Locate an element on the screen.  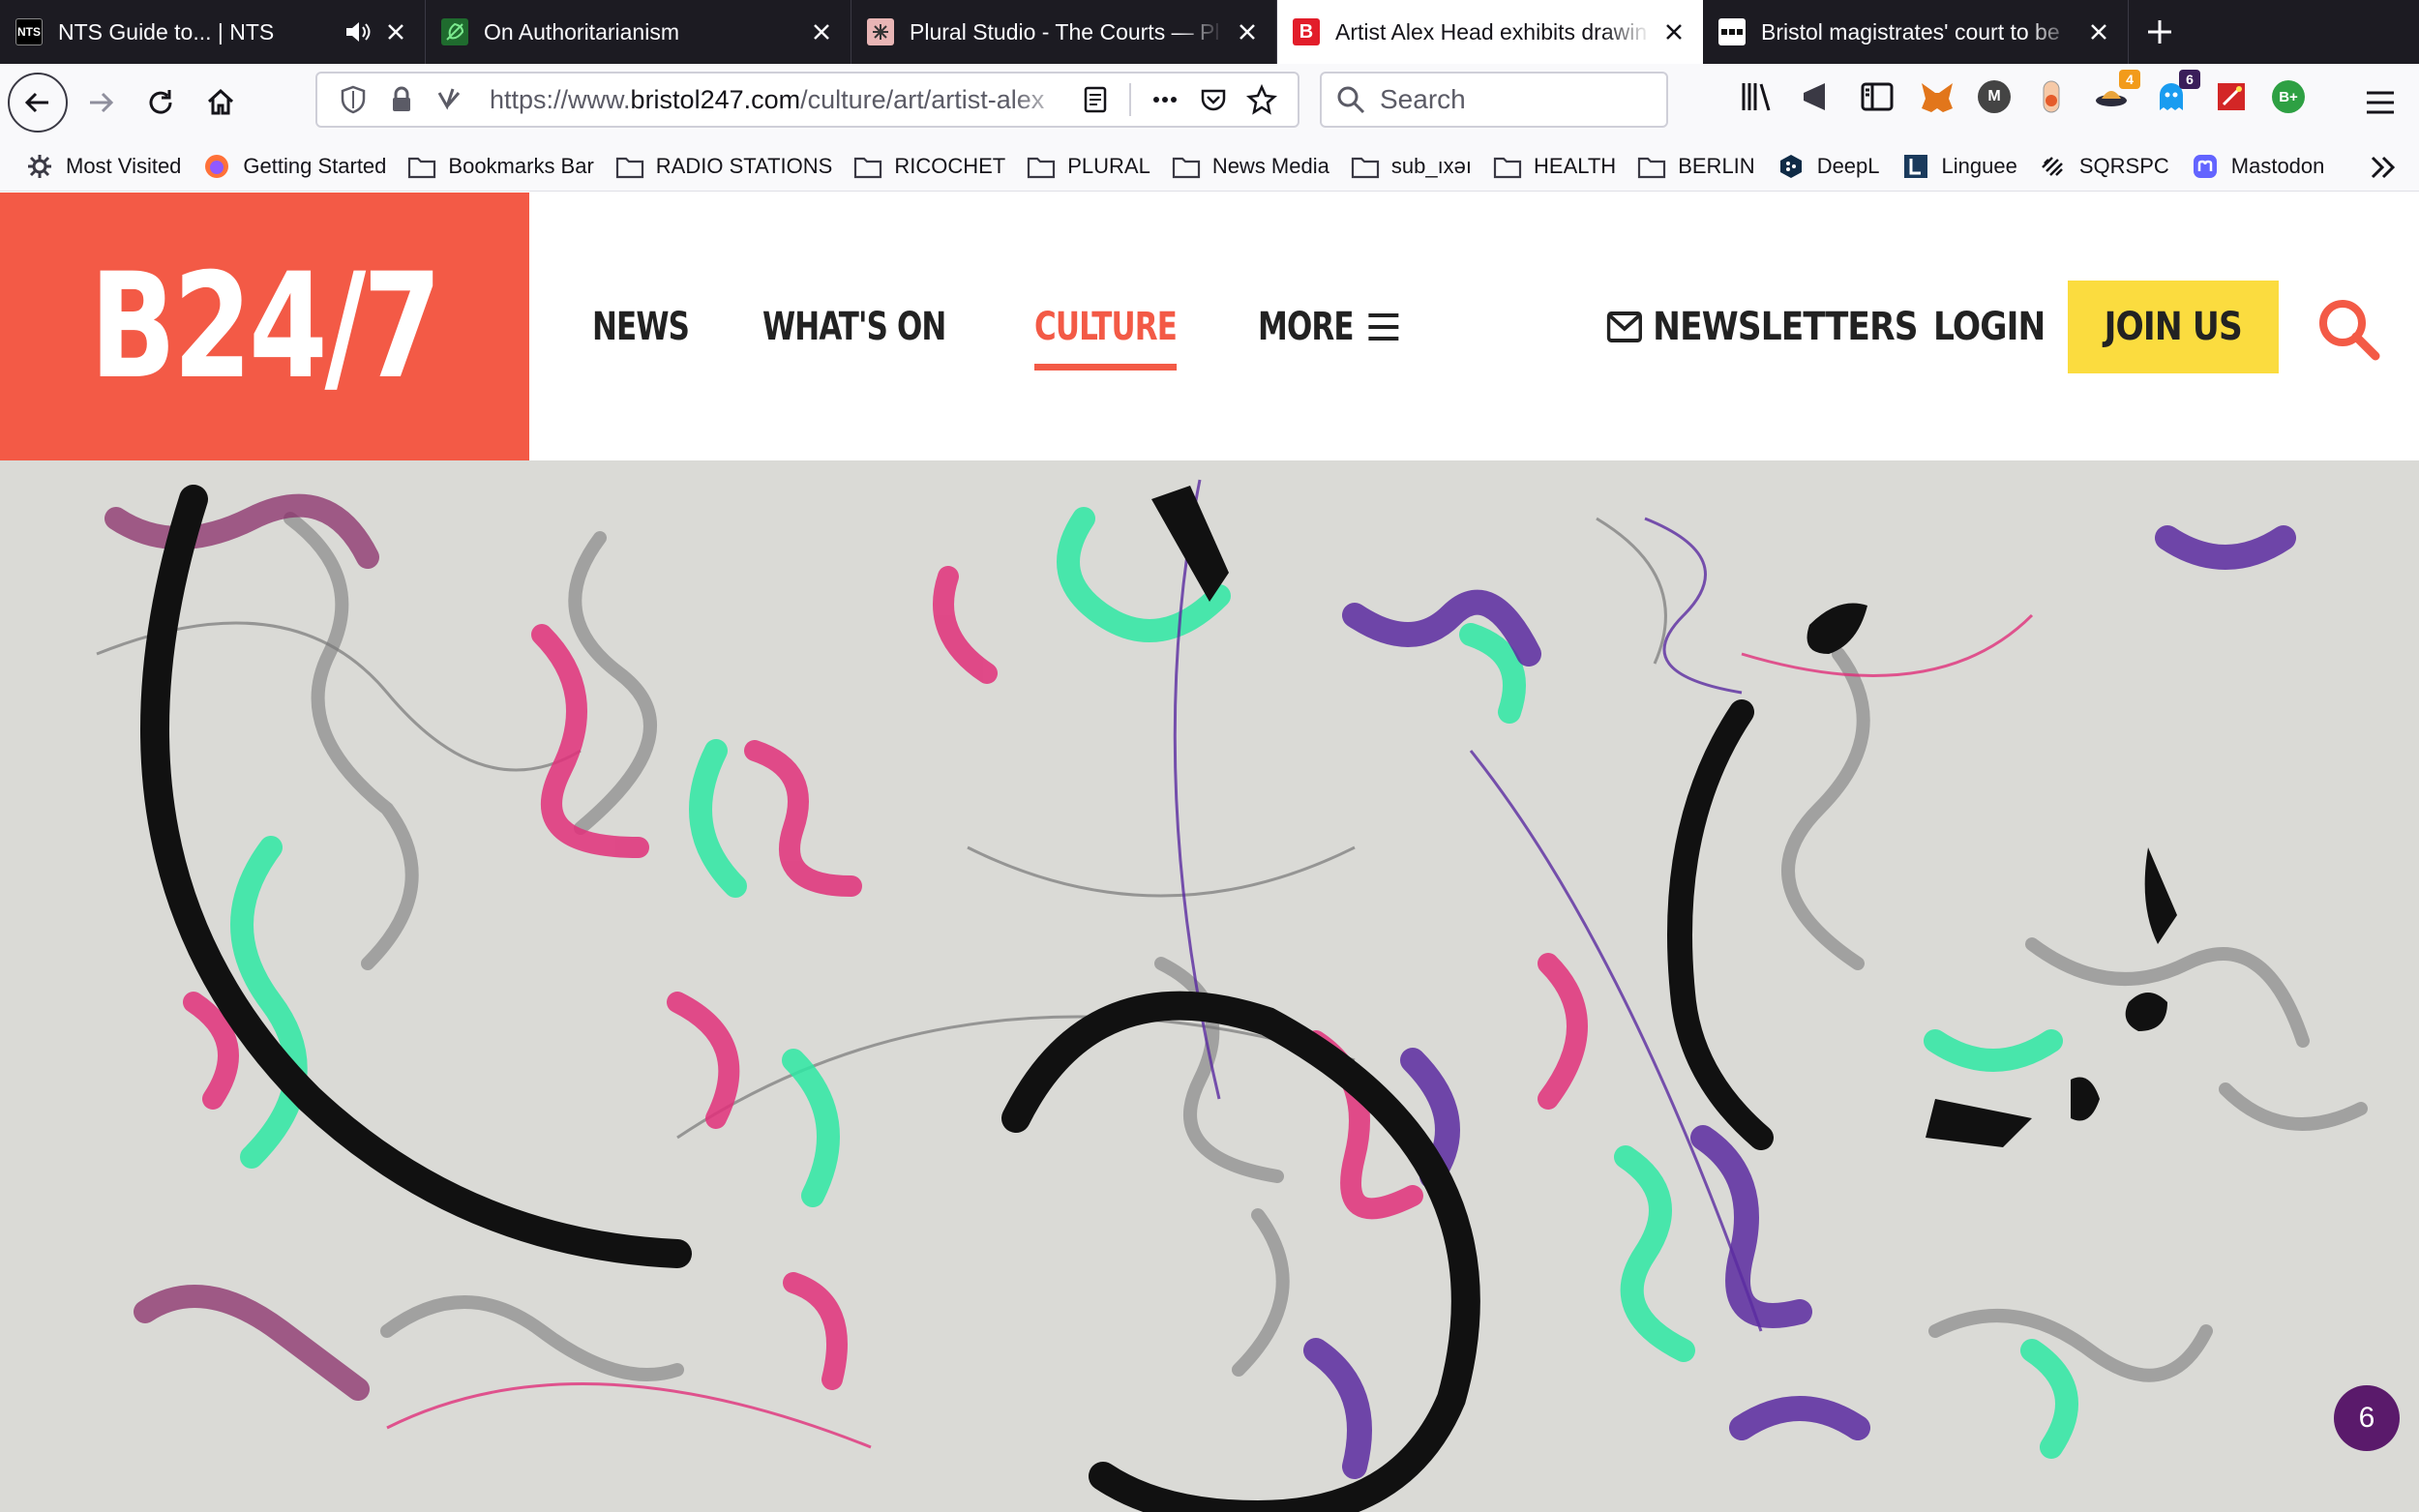
home-button is located at coordinates (221, 103).